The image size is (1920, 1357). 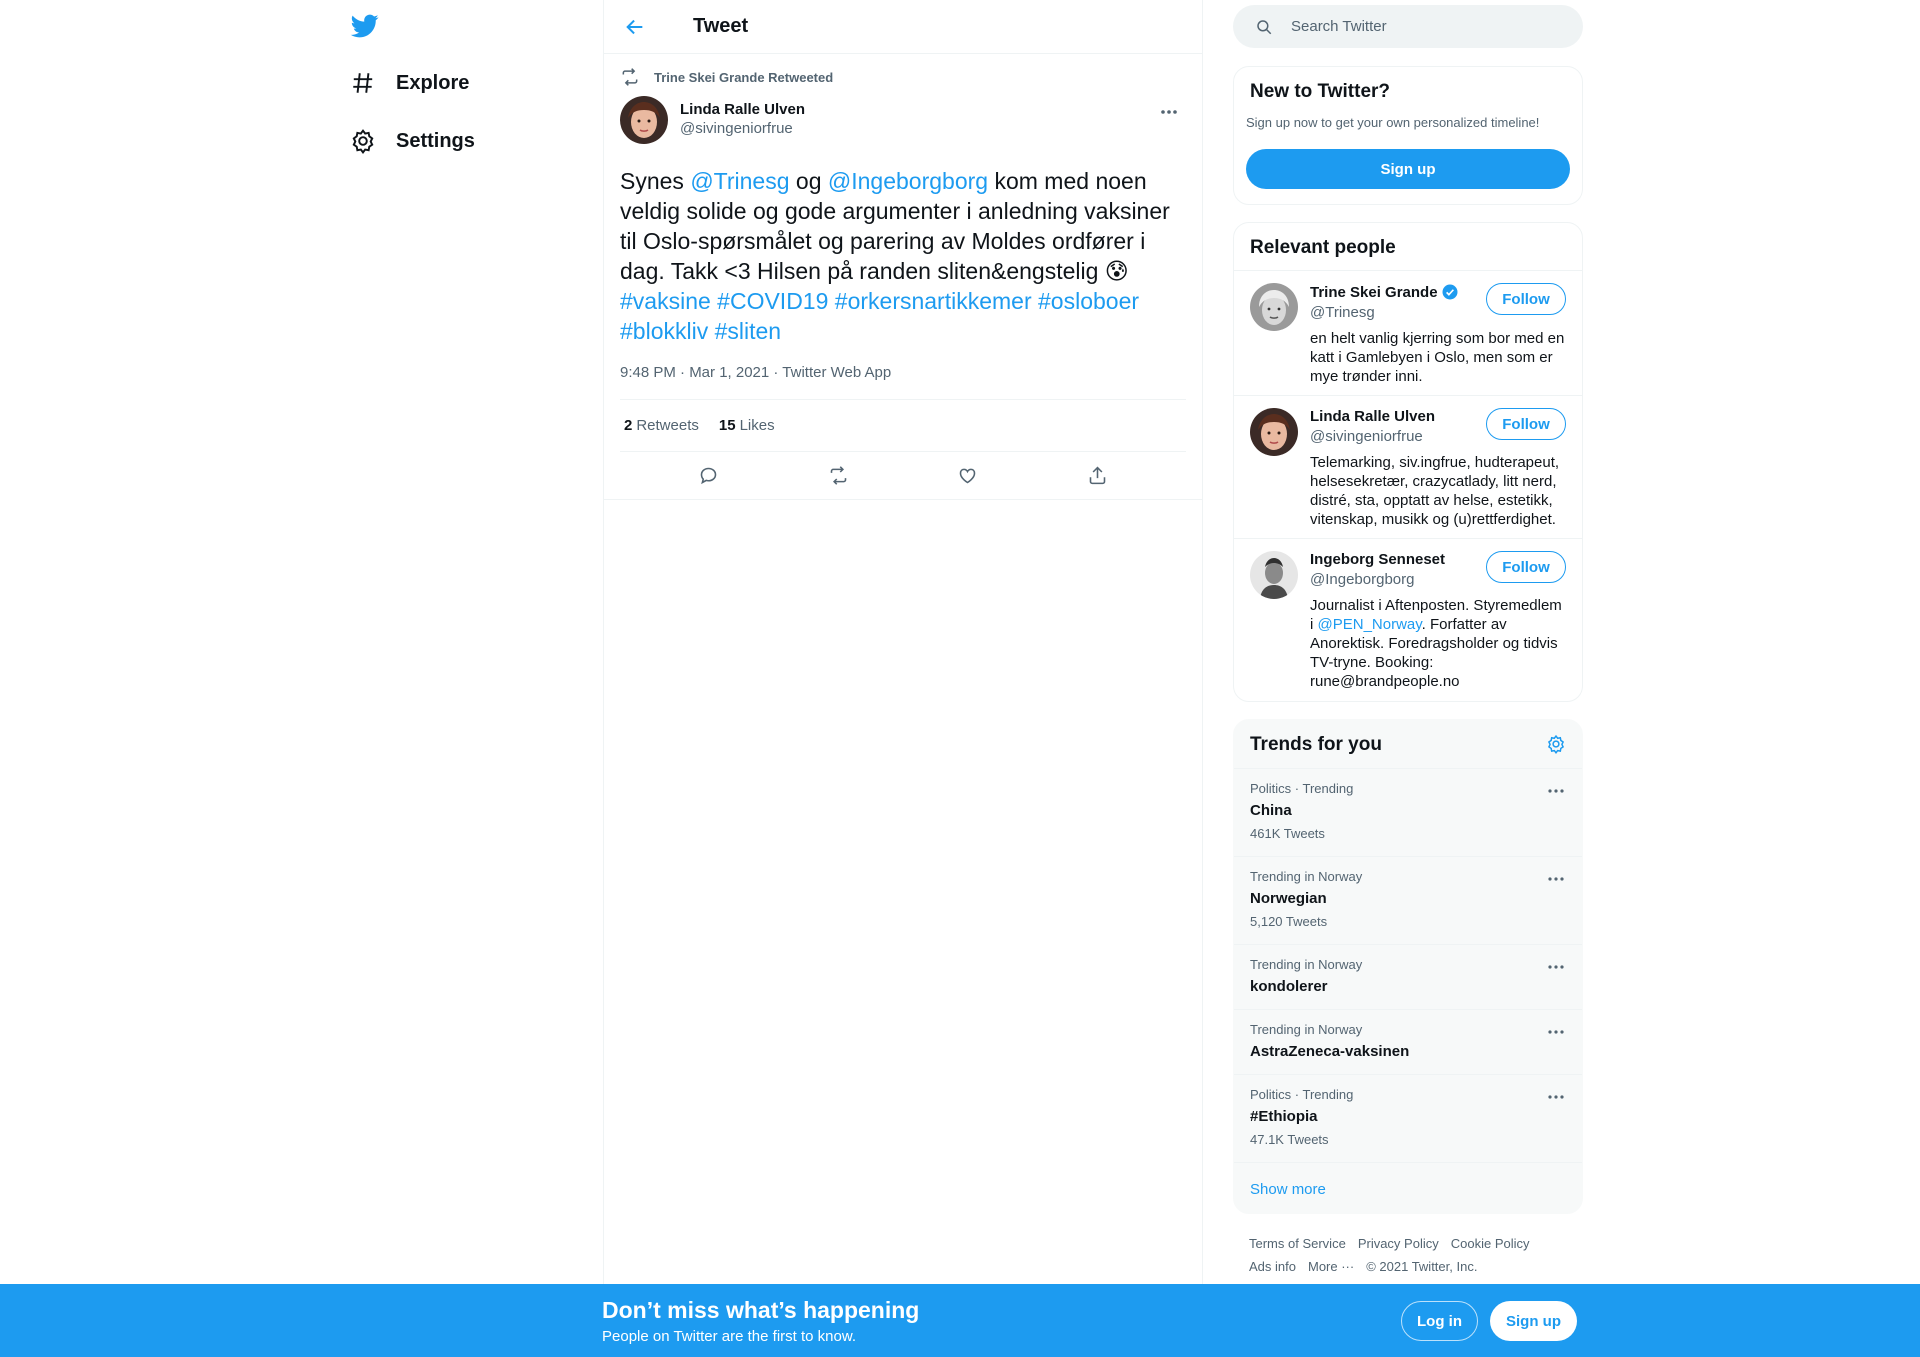 I want to click on footer-link: Privacy Policy, so click(x=1398, y=1243).